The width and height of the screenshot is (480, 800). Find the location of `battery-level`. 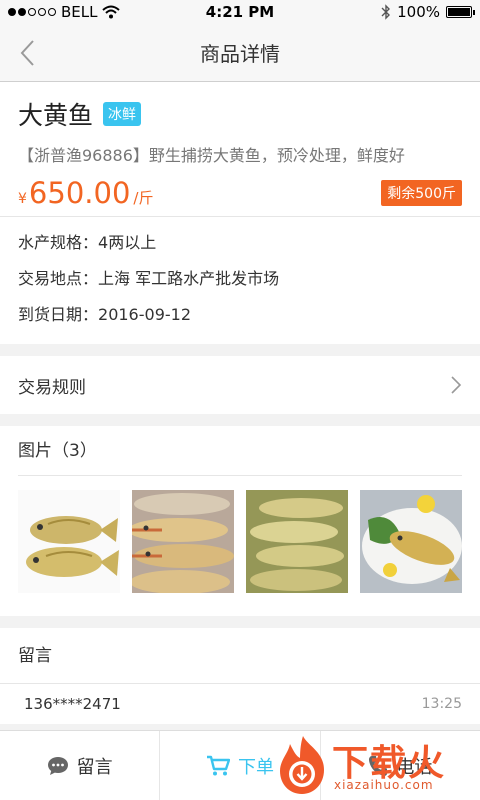

battery-level is located at coordinates (459, 12).